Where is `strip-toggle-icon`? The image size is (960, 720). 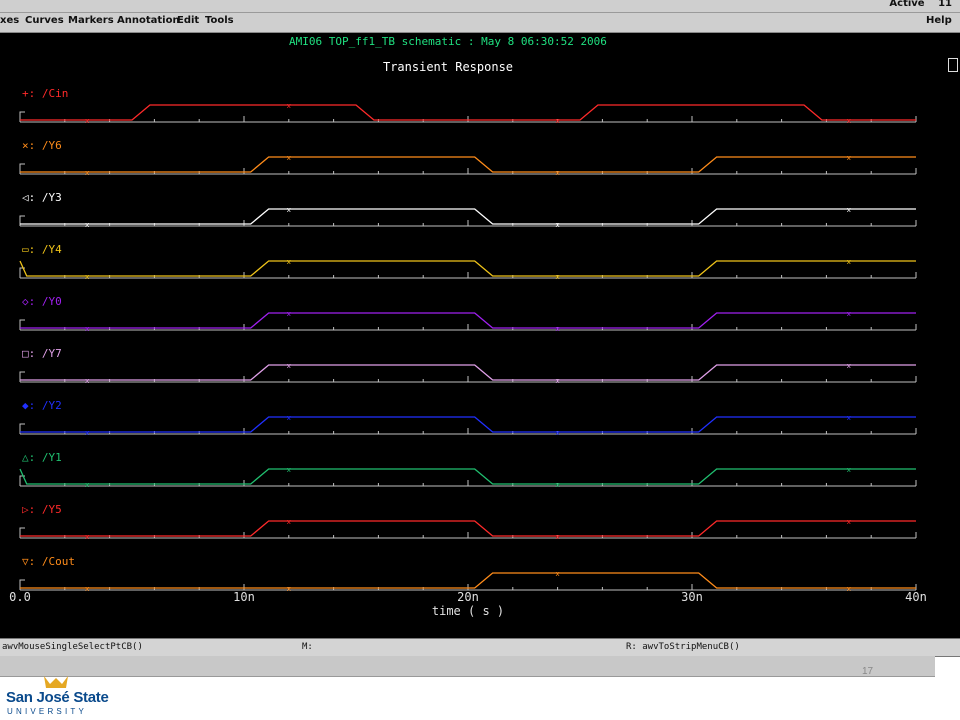 strip-toggle-icon is located at coordinates (953, 65).